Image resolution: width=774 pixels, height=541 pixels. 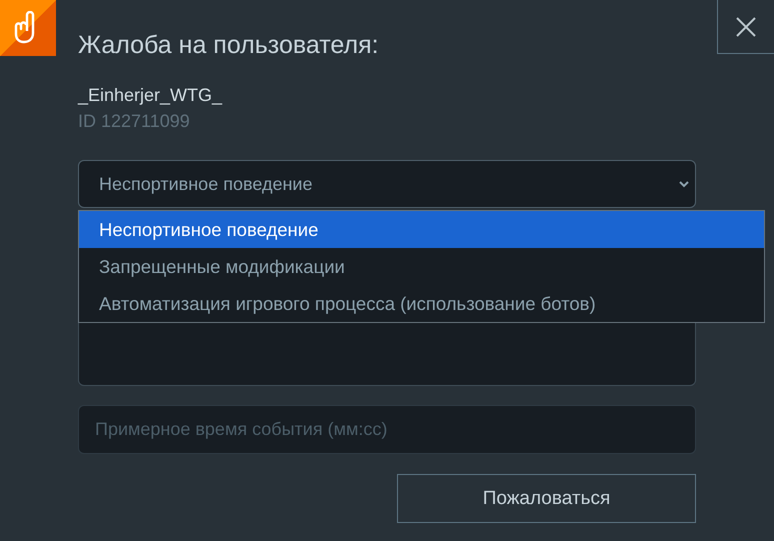 What do you see at coordinates (421, 266) in the screenshot?
I see `dropdown-option: Запрещенные модификации` at bounding box center [421, 266].